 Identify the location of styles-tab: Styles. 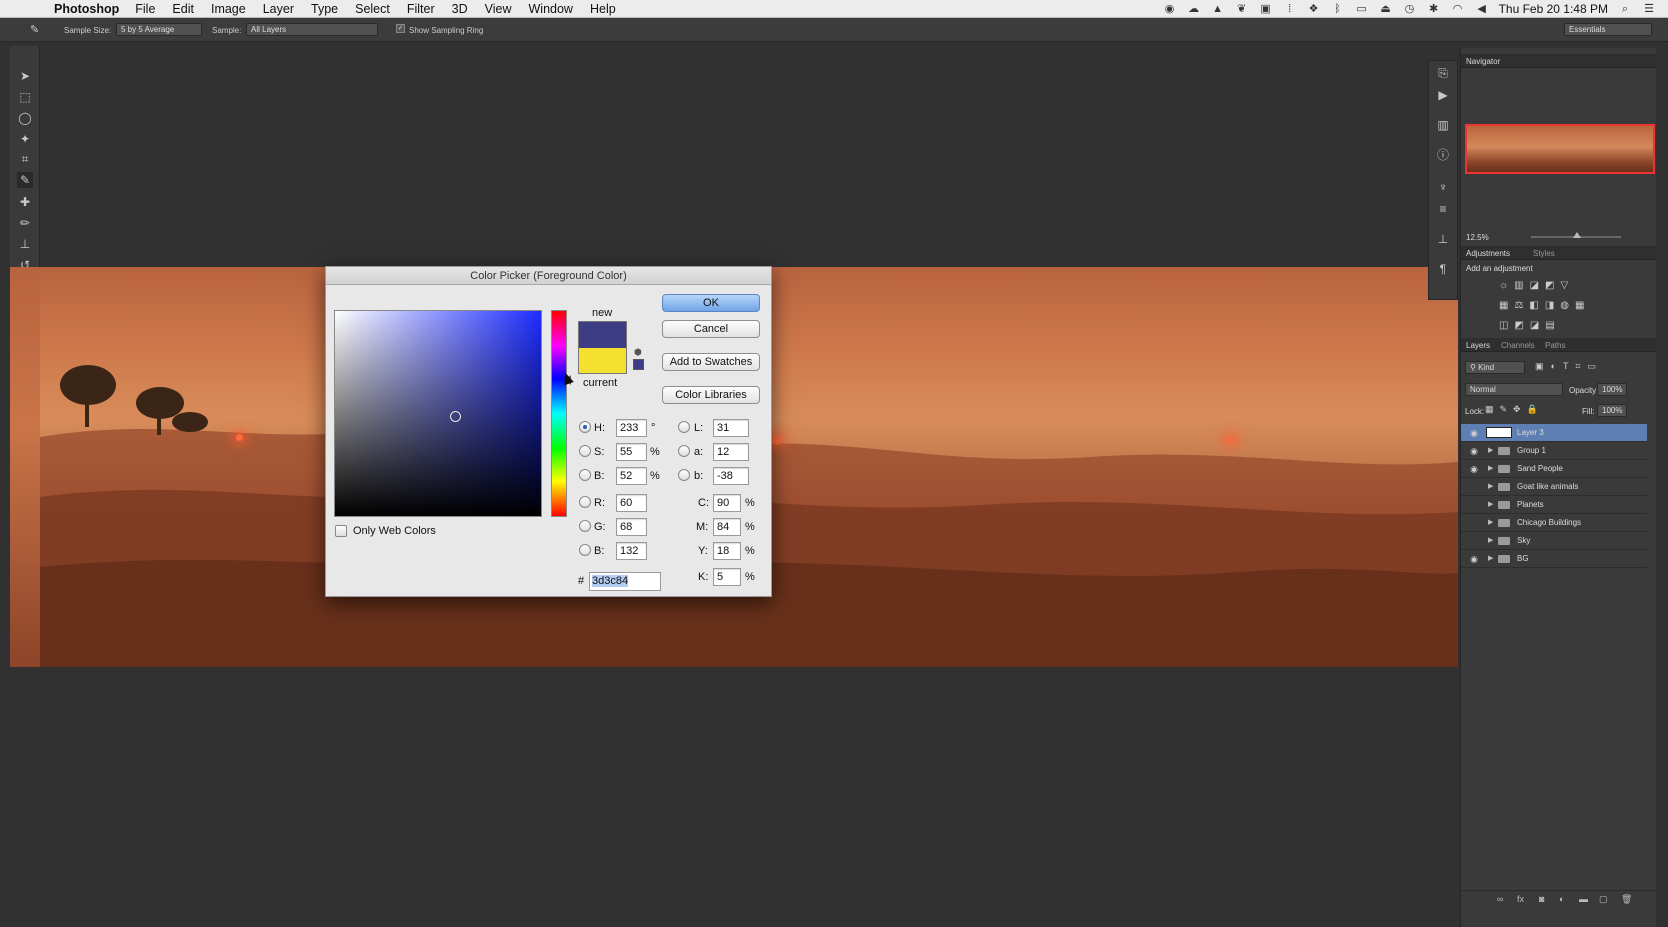
(1544, 253).